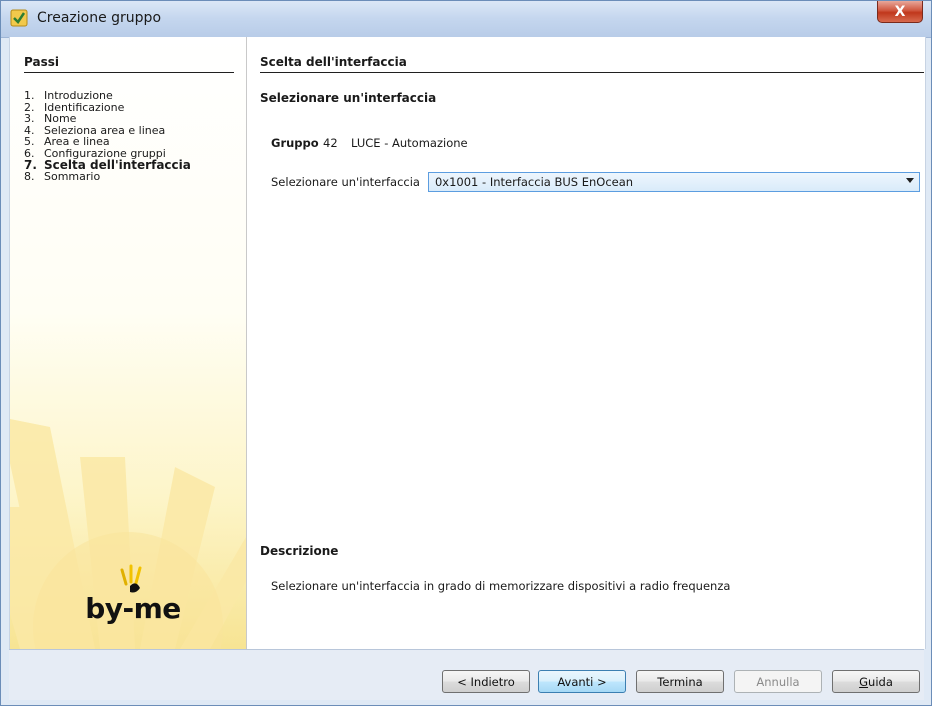 This screenshot has height=706, width=932. I want to click on finish-button: Termina, so click(680, 681).